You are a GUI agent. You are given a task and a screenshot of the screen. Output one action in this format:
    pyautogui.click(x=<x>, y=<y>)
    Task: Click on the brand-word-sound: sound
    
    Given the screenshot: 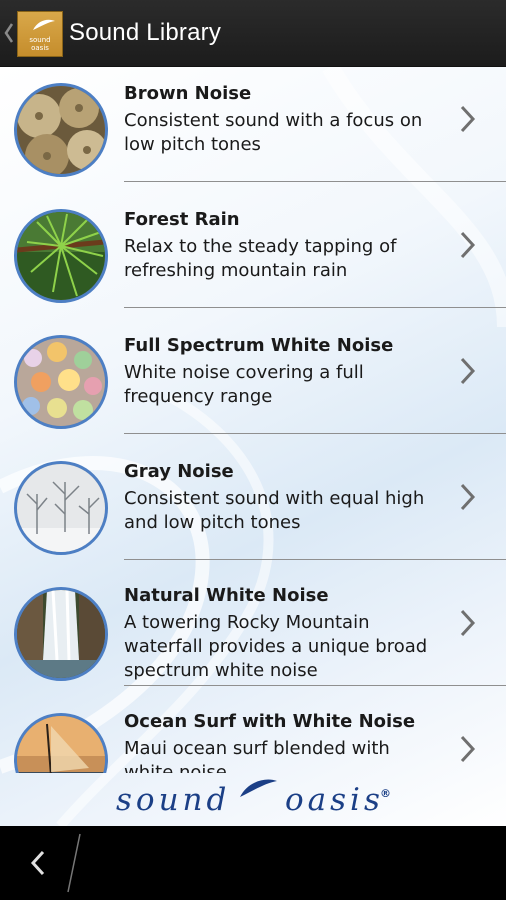 What is the action you would take?
    pyautogui.click(x=173, y=800)
    